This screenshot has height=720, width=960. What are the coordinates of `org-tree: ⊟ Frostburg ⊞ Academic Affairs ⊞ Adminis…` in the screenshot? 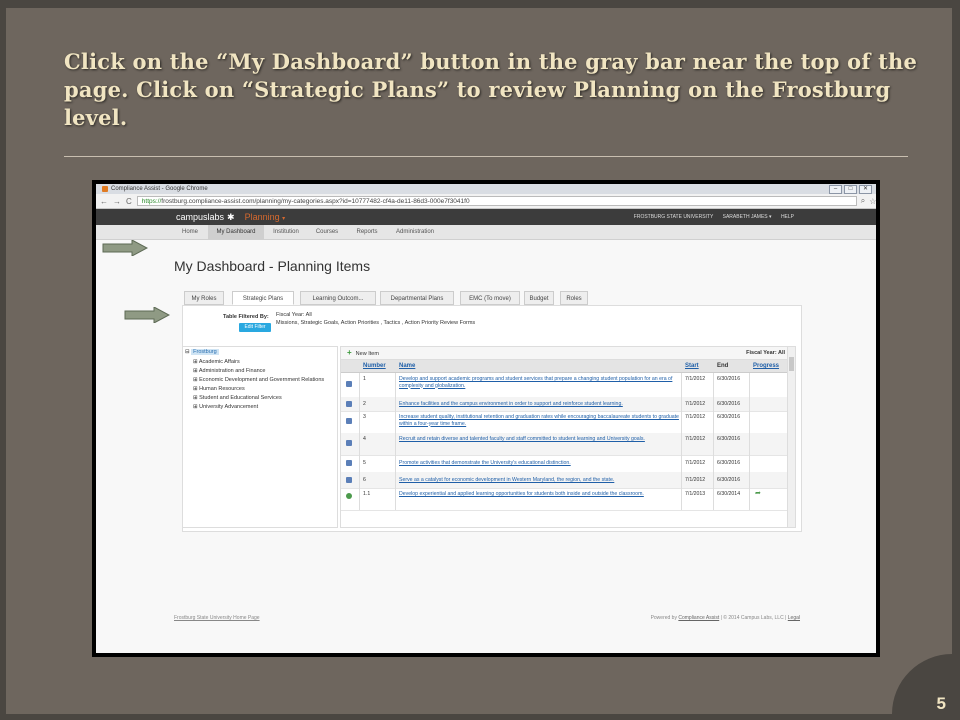 It's located at (260, 437).